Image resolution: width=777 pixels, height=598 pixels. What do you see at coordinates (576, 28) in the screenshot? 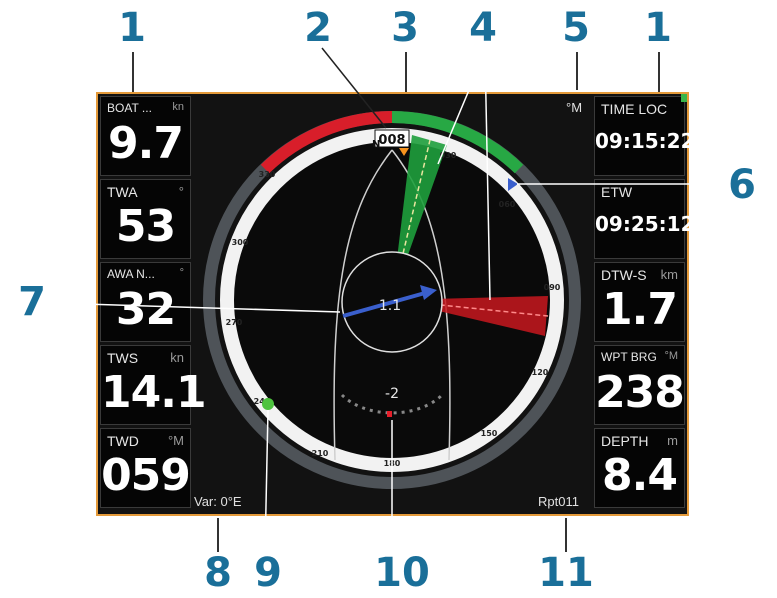
I see `callout-5: 5` at bounding box center [576, 28].